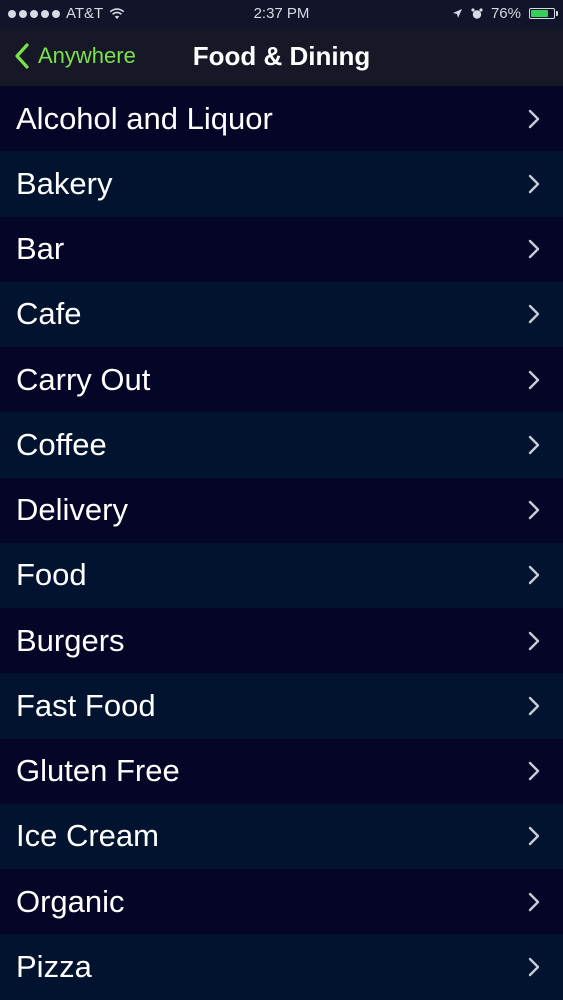  Describe the element at coordinates (54, 966) in the screenshot. I see `list-item-label: Pizza` at that location.